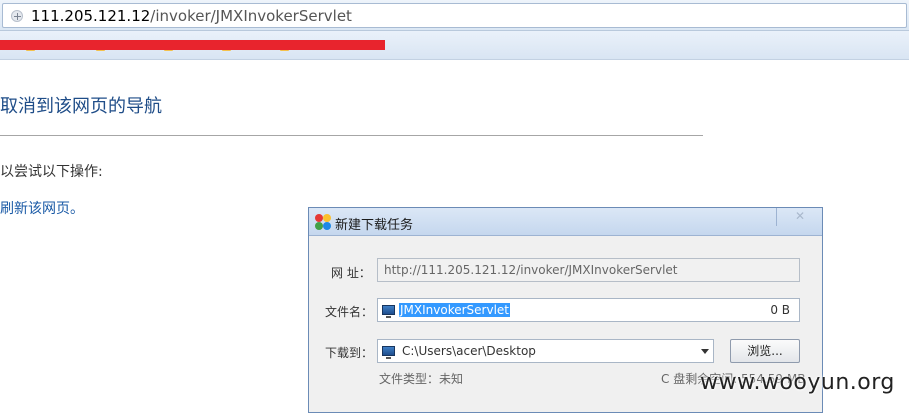  What do you see at coordinates (349, 312) in the screenshot?
I see `filename-label: 文件名：` at bounding box center [349, 312].